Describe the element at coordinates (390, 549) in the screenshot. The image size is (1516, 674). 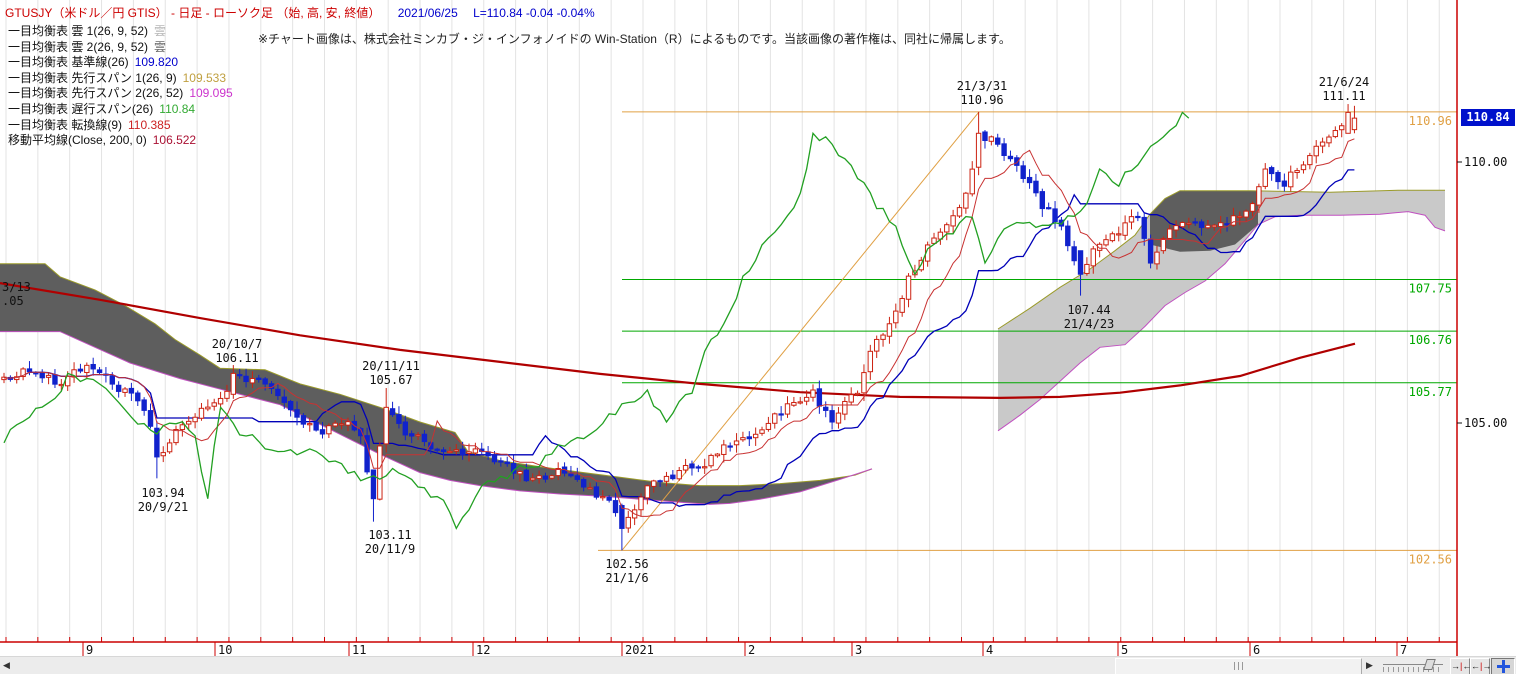
I see `chart-annotation: 20/11/9` at that location.